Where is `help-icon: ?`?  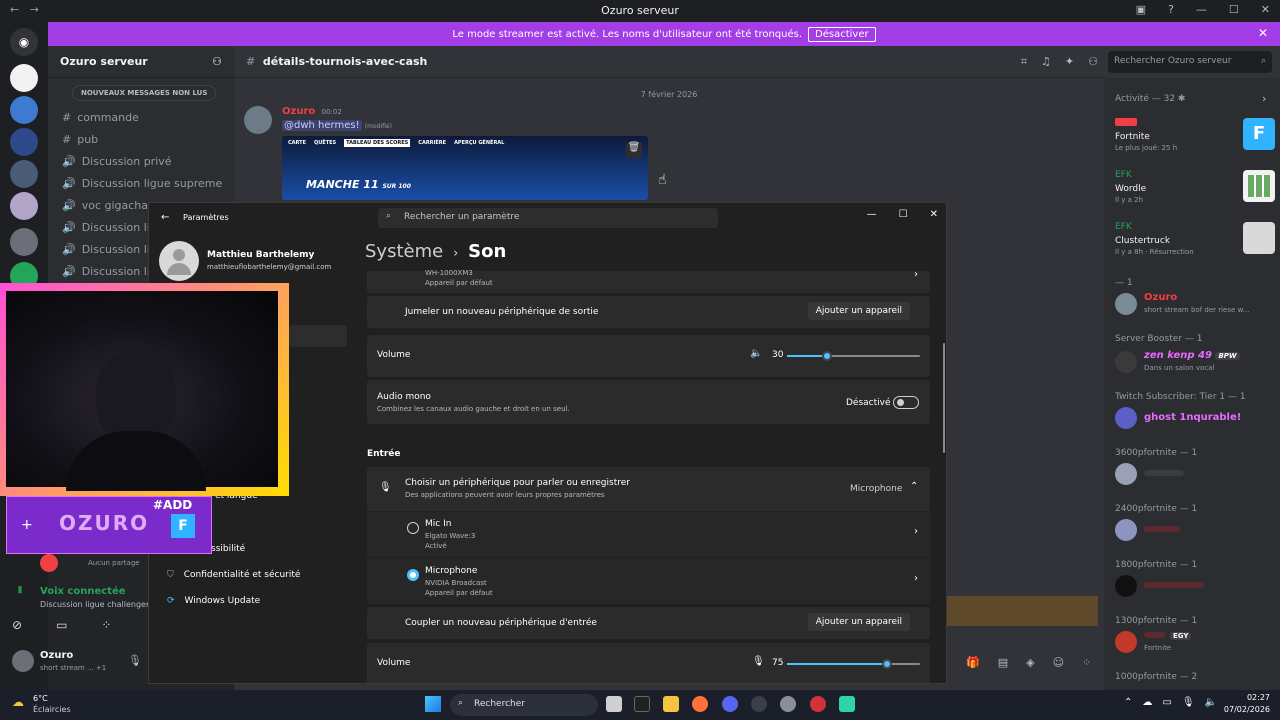 help-icon: ? is located at coordinates (1171, 9).